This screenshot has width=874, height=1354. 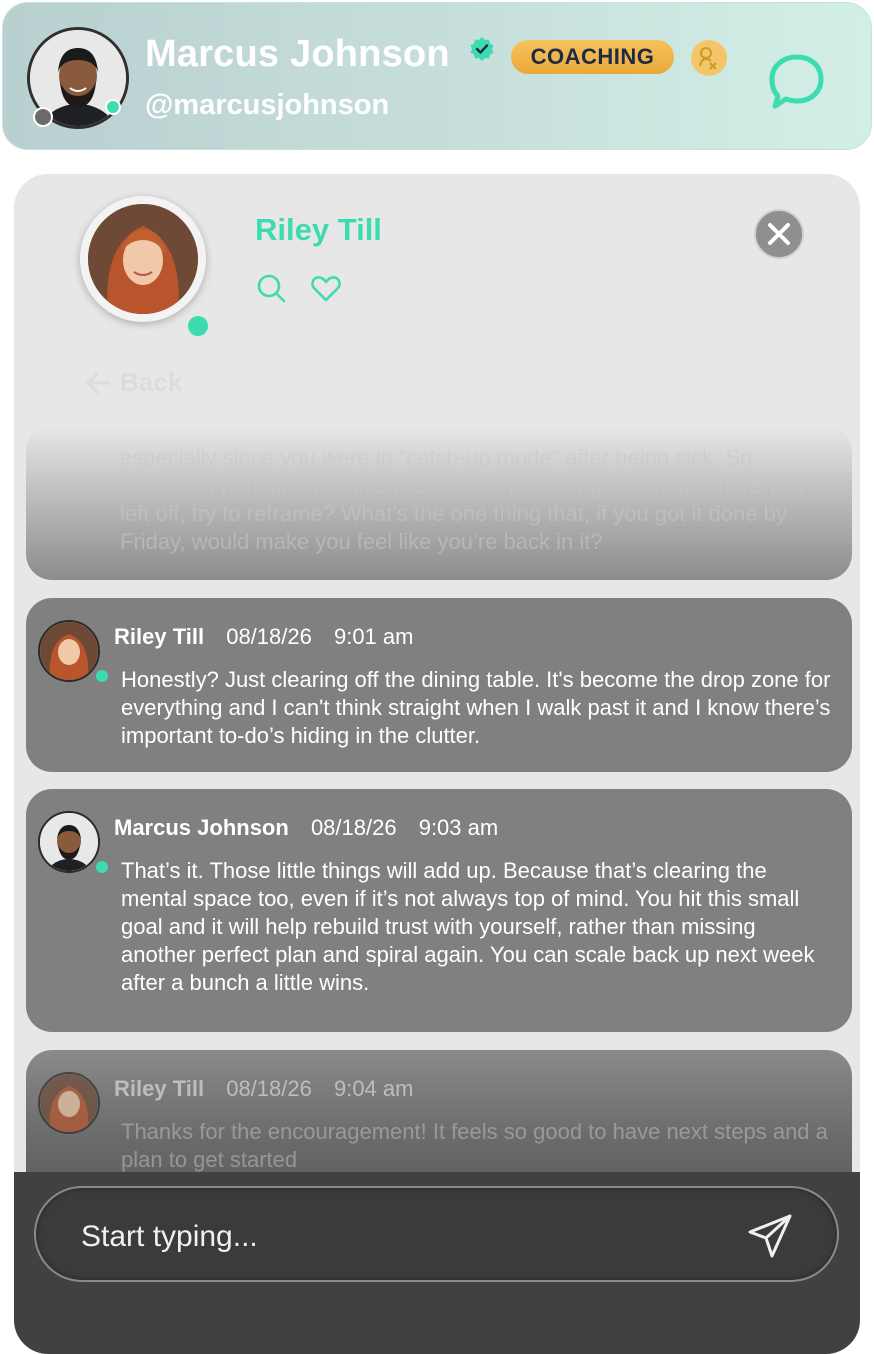 What do you see at coordinates (437, 76) in the screenshot?
I see `profile-header: Marcus Johnson @marcusjohnson COACHING` at bounding box center [437, 76].